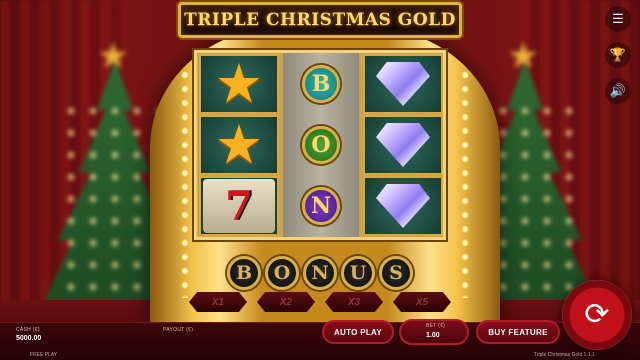 The height and width of the screenshot is (360, 640). I want to click on bonus-letter-s: S, so click(396, 273).